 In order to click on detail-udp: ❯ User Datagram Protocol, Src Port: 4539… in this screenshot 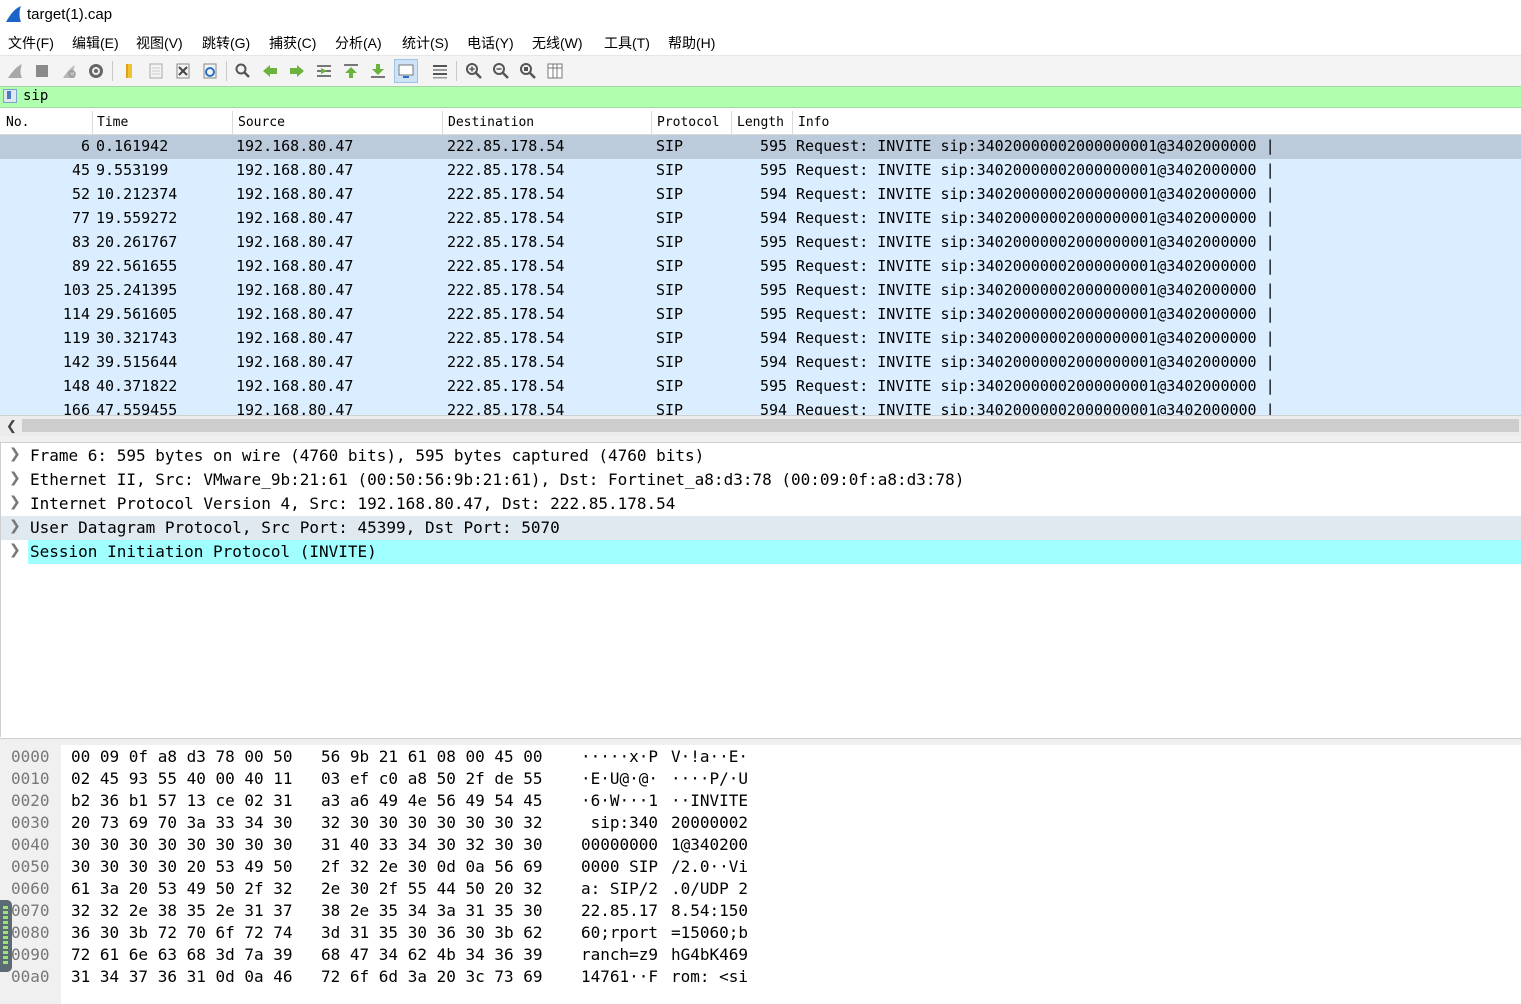, I will do `click(761, 528)`.